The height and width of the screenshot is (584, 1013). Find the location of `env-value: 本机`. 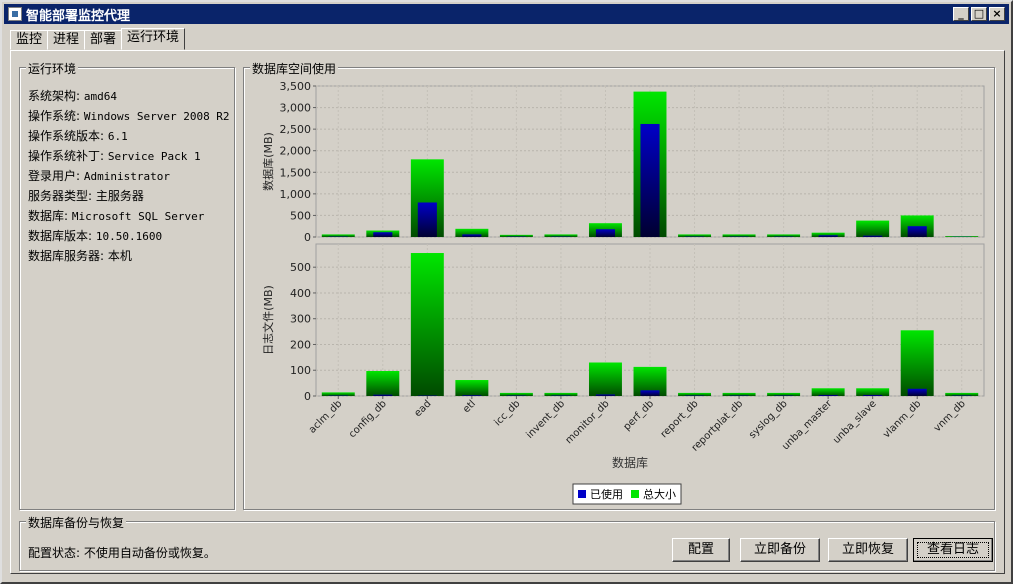

env-value: 本机 is located at coordinates (119, 256).